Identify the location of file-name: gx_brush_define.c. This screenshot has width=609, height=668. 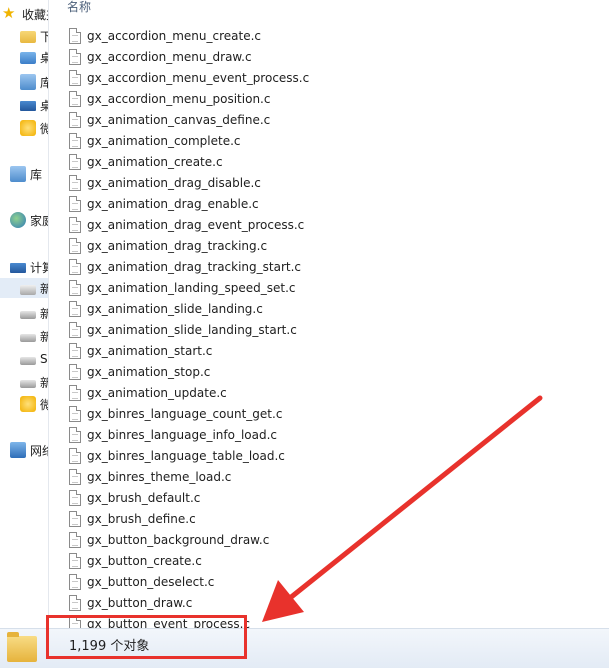
(141, 519).